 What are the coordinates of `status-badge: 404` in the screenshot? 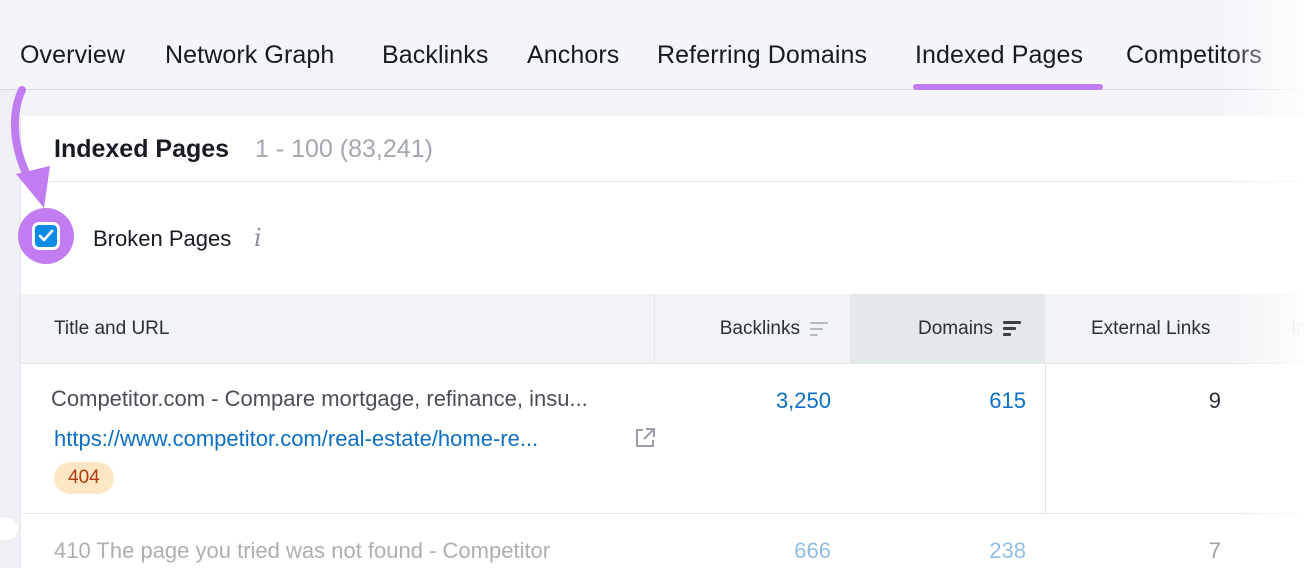 It's located at (84, 478).